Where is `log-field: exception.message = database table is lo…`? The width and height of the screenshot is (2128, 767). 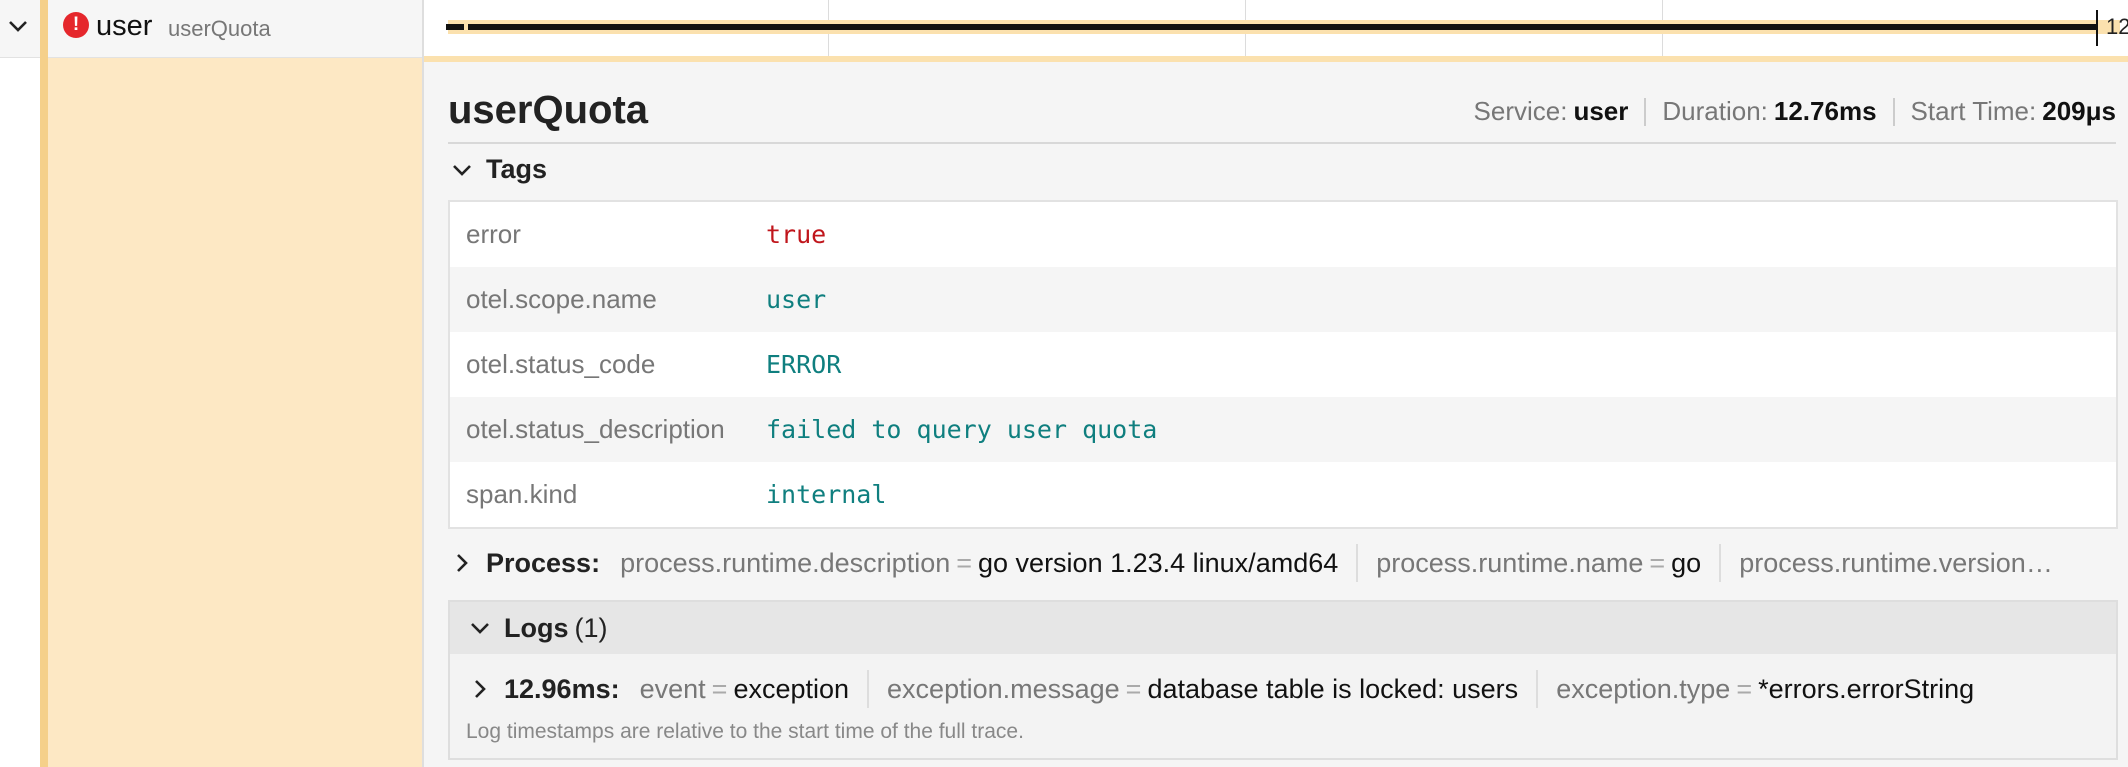
log-field: exception.message = database table is lo… is located at coordinates (1202, 689).